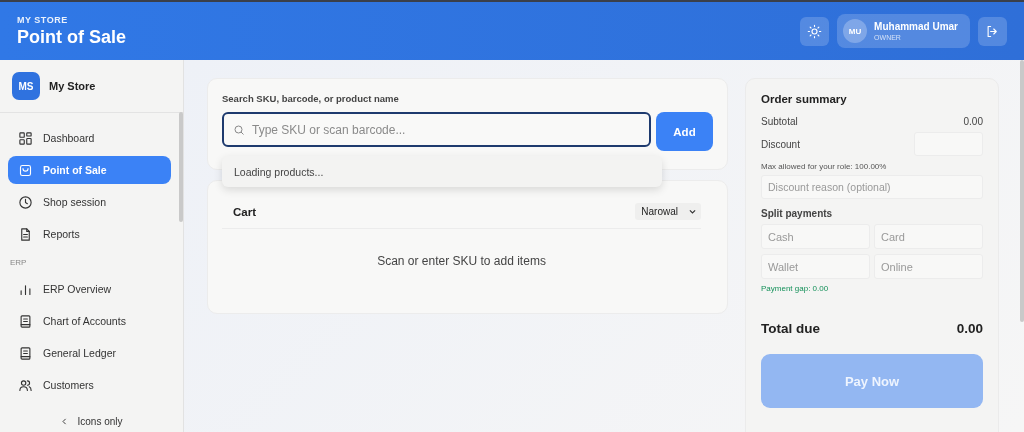 The height and width of the screenshot is (432, 1024). Describe the element at coordinates (969, 328) in the screenshot. I see `total-value: 0.00` at that location.